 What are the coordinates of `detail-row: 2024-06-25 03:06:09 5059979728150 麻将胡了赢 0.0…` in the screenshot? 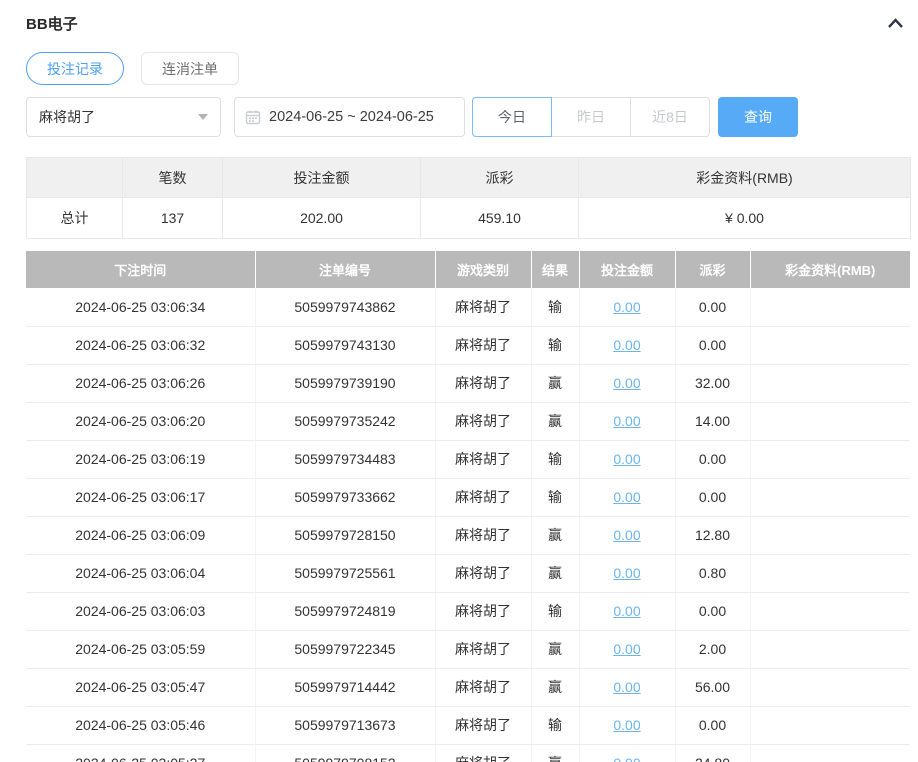 It's located at (468, 535).